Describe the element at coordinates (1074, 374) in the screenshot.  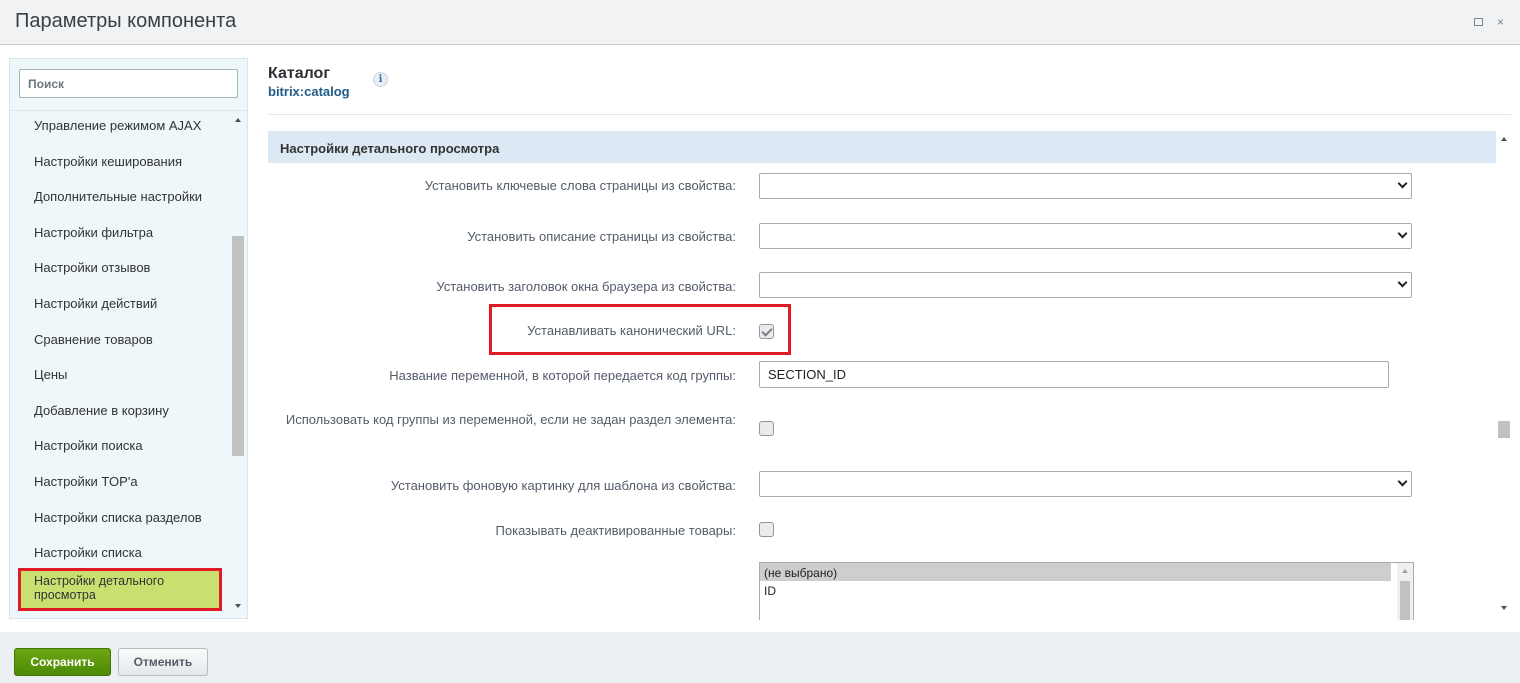
I see `section-var-input` at that location.